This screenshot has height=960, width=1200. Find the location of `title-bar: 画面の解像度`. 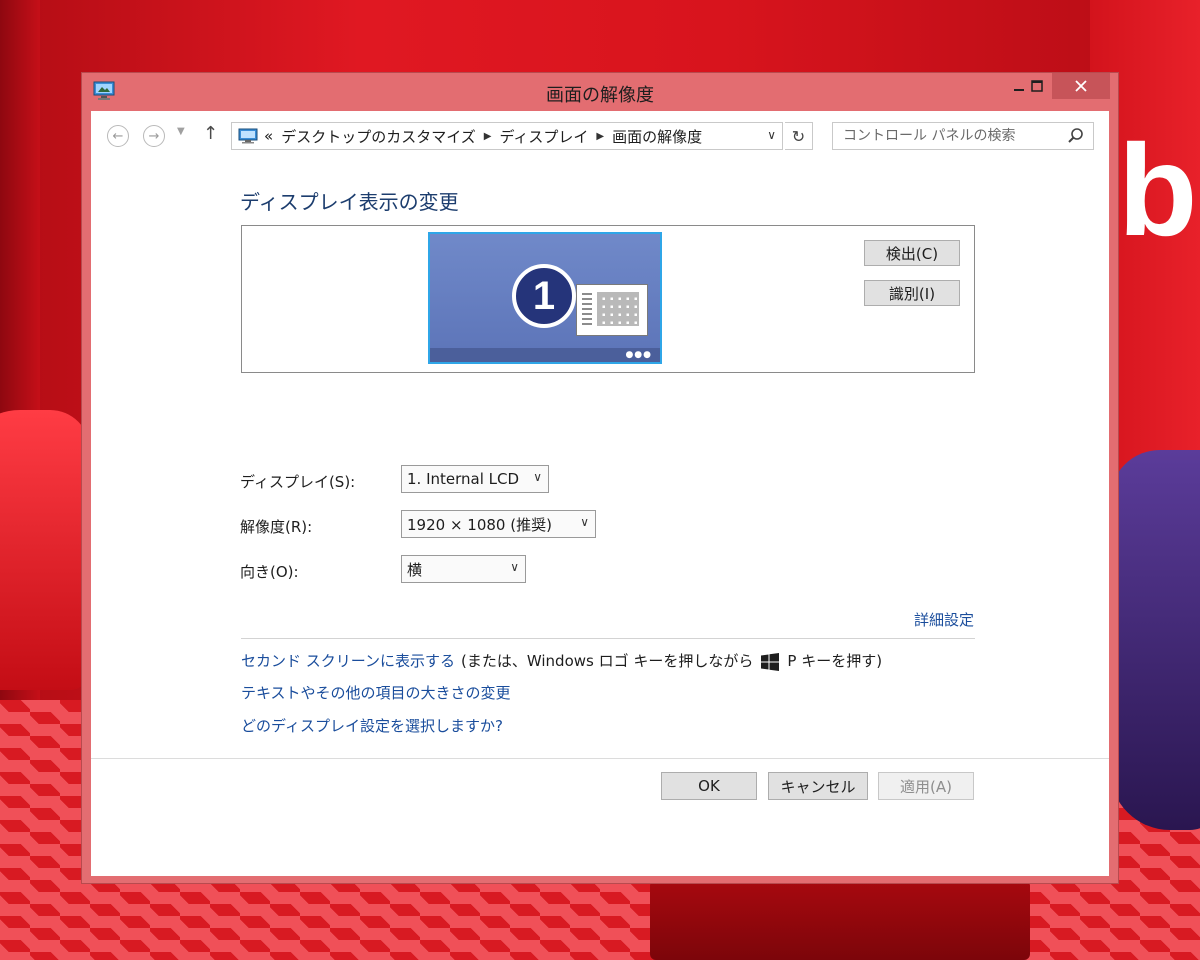

title-bar: 画面の解像度 is located at coordinates (600, 92).